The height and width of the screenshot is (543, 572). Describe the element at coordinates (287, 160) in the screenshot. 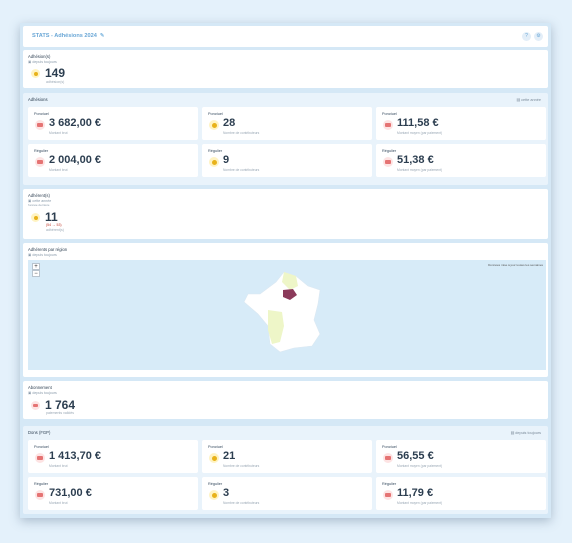

I see `stat-card: Régulier 9 Nombre de contributeurs` at that location.